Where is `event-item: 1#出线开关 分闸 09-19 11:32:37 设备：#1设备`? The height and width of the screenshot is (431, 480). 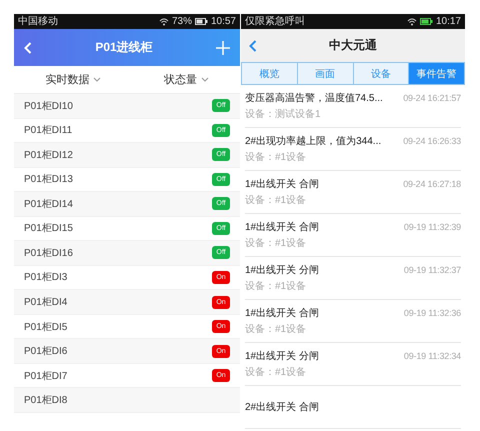
event-item: 1#出线开关 分闸 09-19 11:32:37 设备：#1设备 is located at coordinates (353, 278).